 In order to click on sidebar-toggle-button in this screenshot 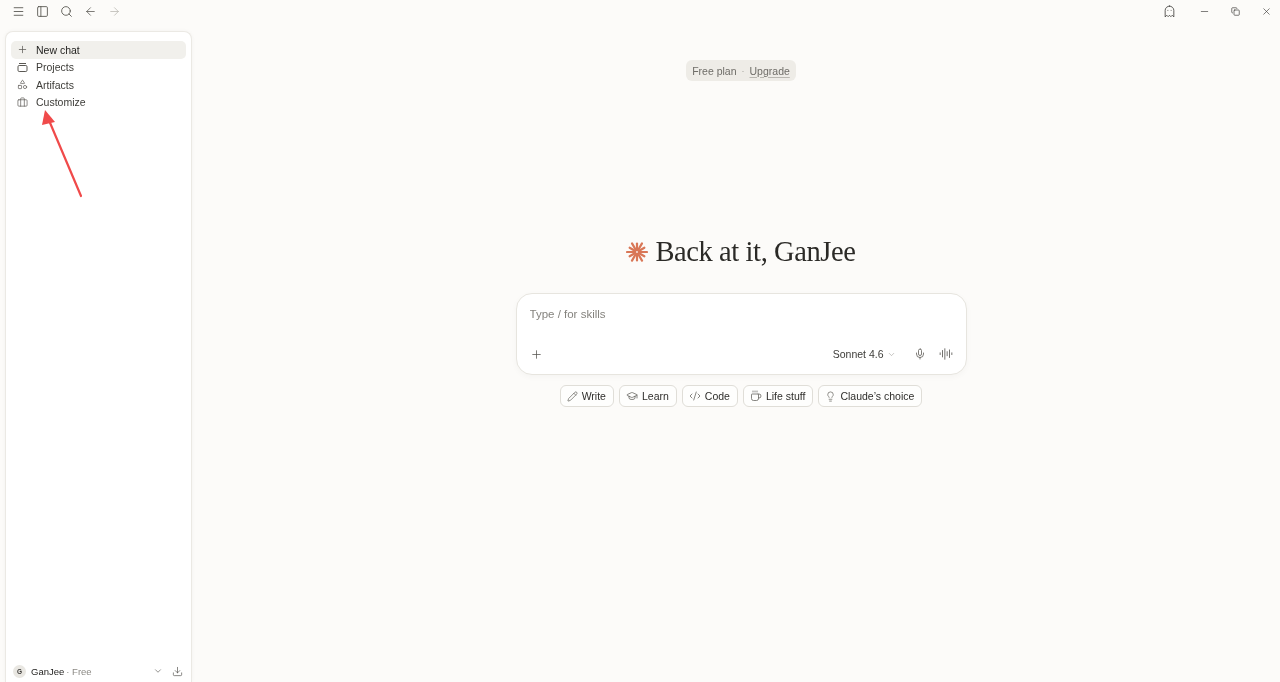, I will do `click(42, 11)`.